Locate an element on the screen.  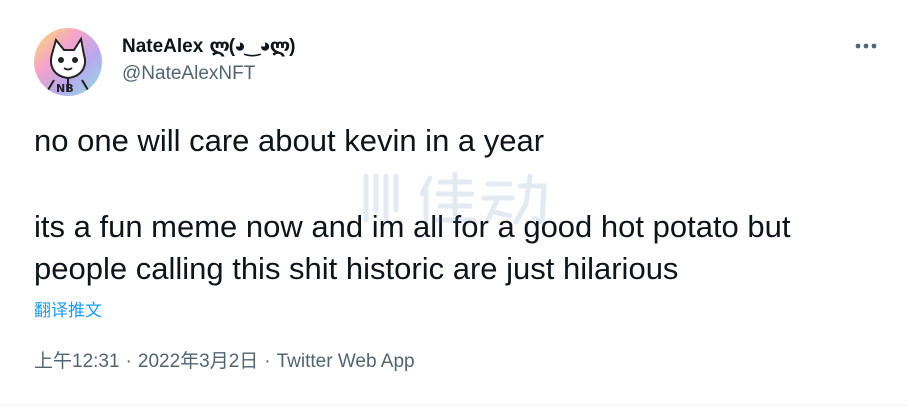
svg-text: NB is located at coordinates (65, 88).